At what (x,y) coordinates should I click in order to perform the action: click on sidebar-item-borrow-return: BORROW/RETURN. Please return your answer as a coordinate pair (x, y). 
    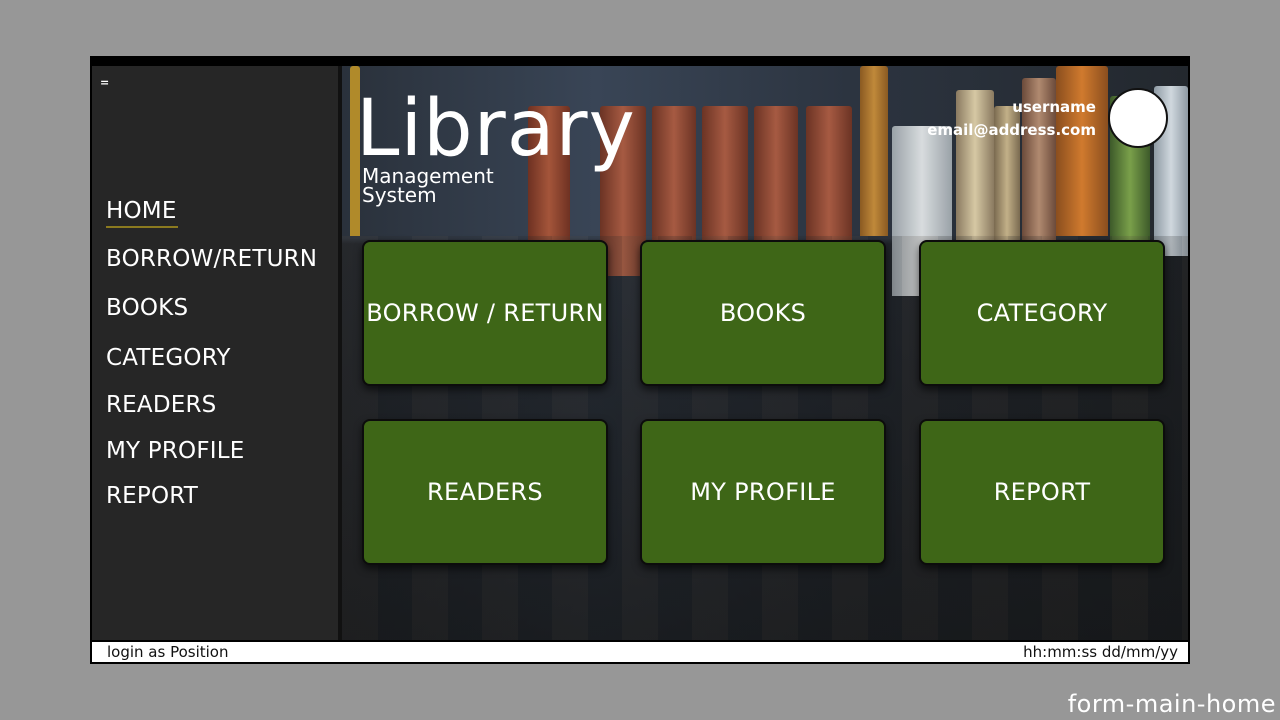
    Looking at the image, I should click on (211, 259).